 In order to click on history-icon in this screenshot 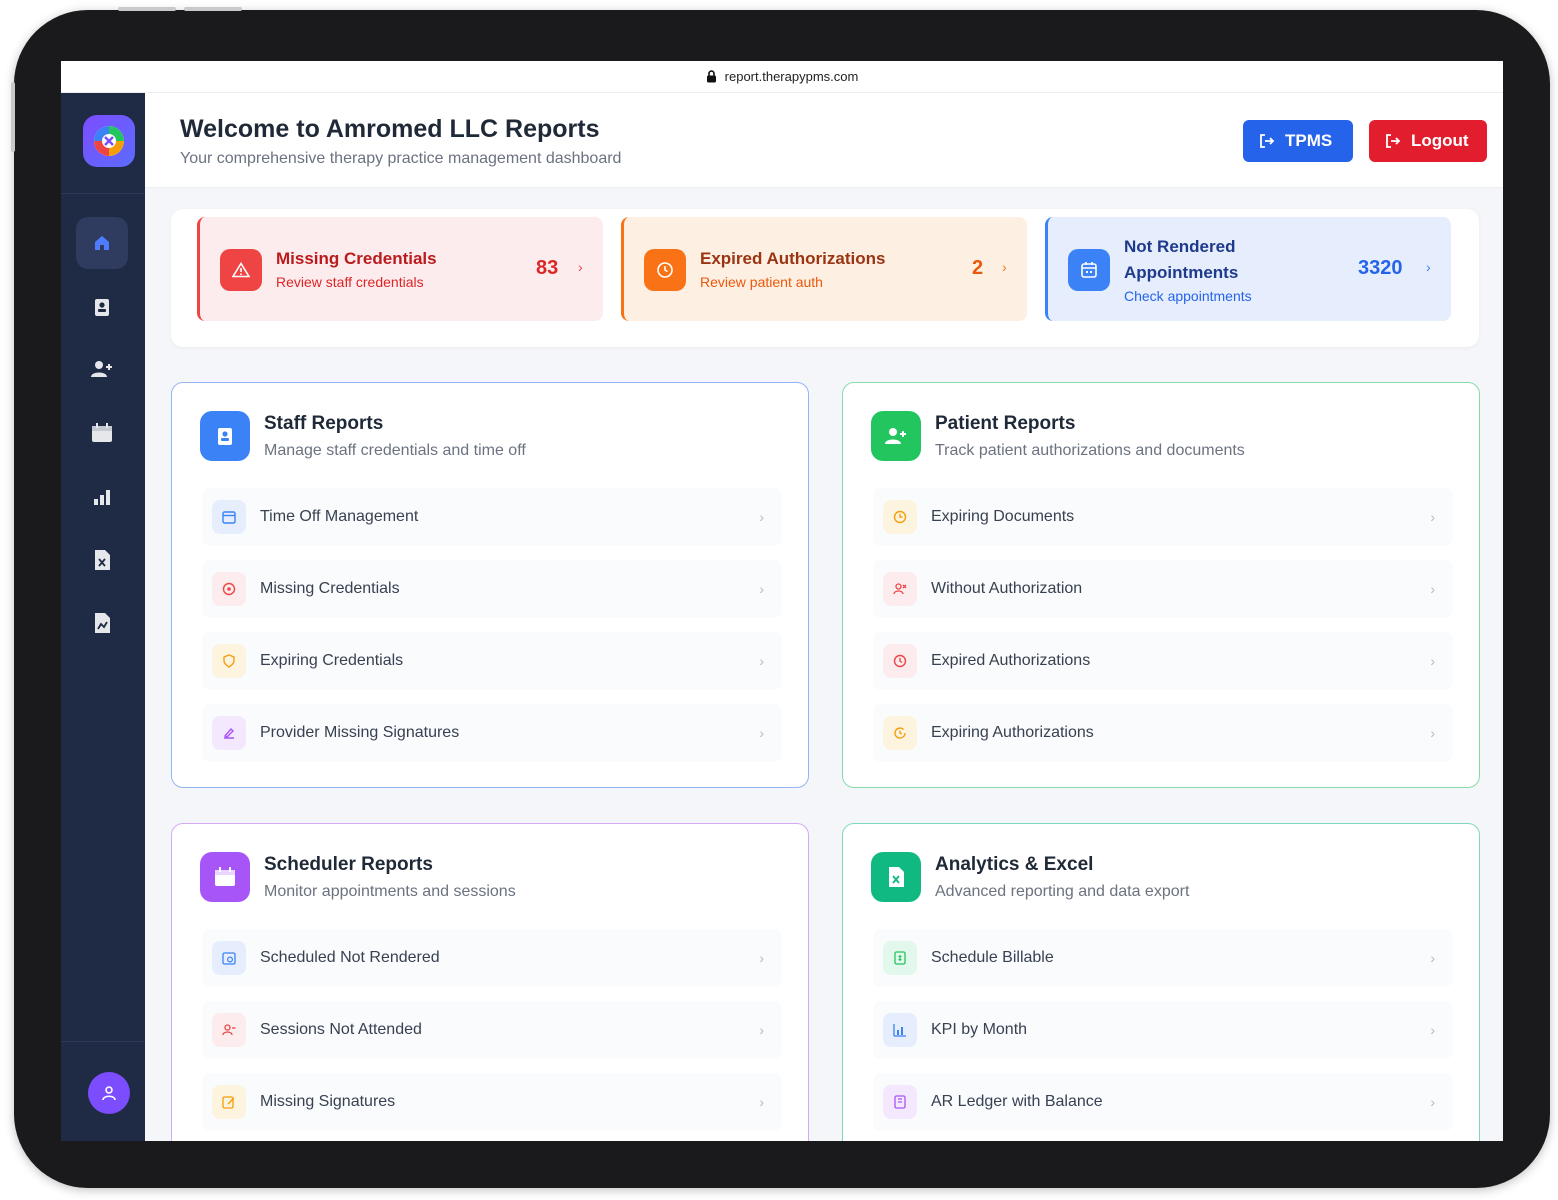, I will do `click(900, 733)`.